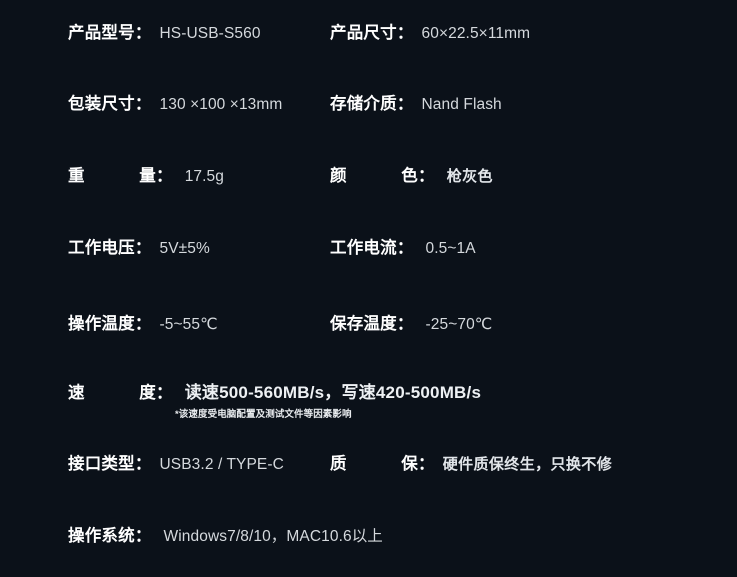 The image size is (737, 577). Describe the element at coordinates (246, 324) in the screenshot. I see `spec-item-storage-temp: 保存温度： -25~70℃` at that location.